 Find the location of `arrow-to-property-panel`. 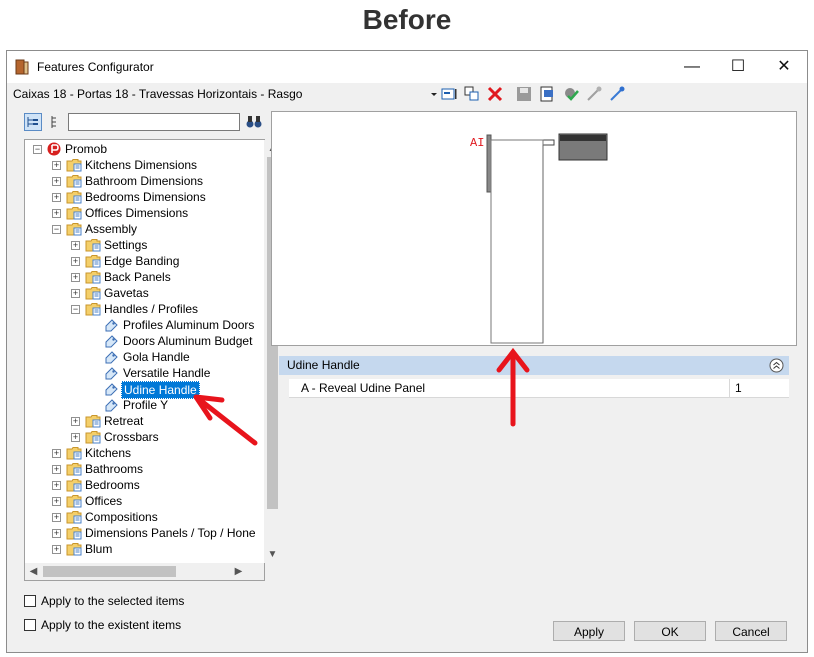

arrow-to-property-panel is located at coordinates (513, 387).